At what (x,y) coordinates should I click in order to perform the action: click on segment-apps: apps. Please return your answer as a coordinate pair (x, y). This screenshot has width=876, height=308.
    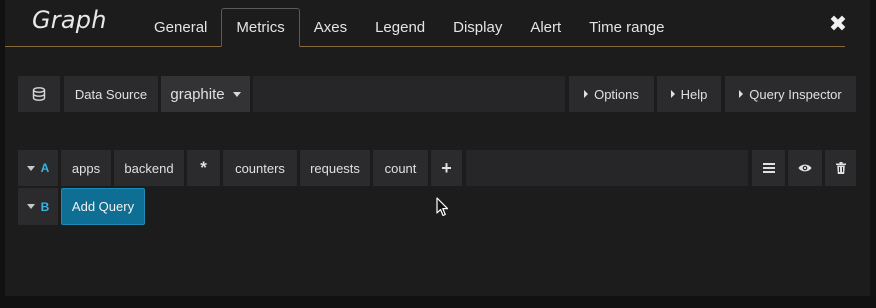
    Looking at the image, I should click on (86, 168).